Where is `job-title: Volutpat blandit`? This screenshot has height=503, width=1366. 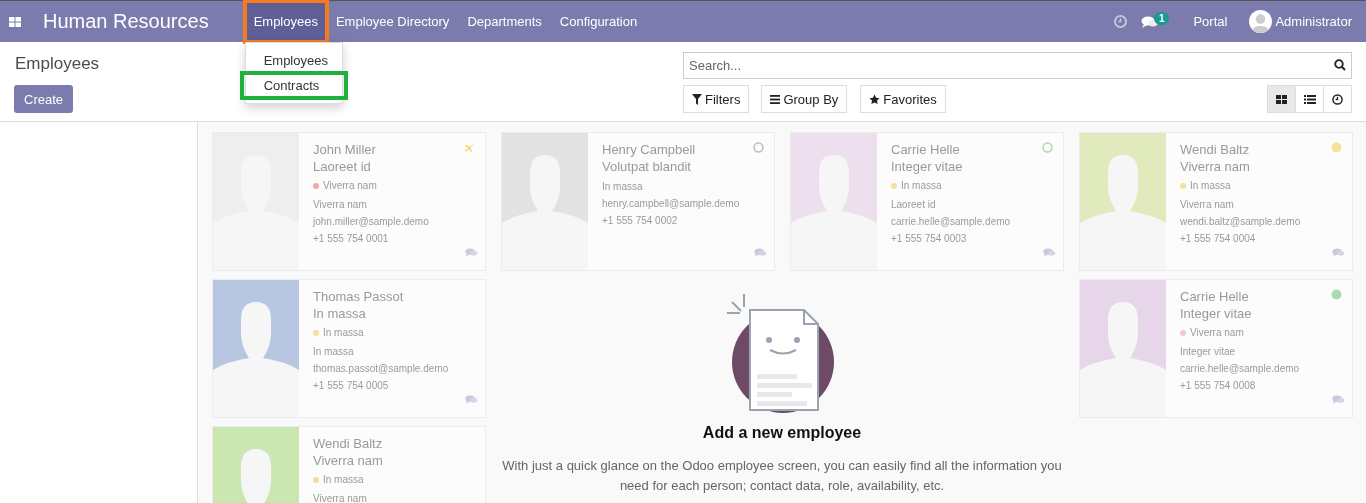
job-title: Volutpat blandit is located at coordinates (647, 166).